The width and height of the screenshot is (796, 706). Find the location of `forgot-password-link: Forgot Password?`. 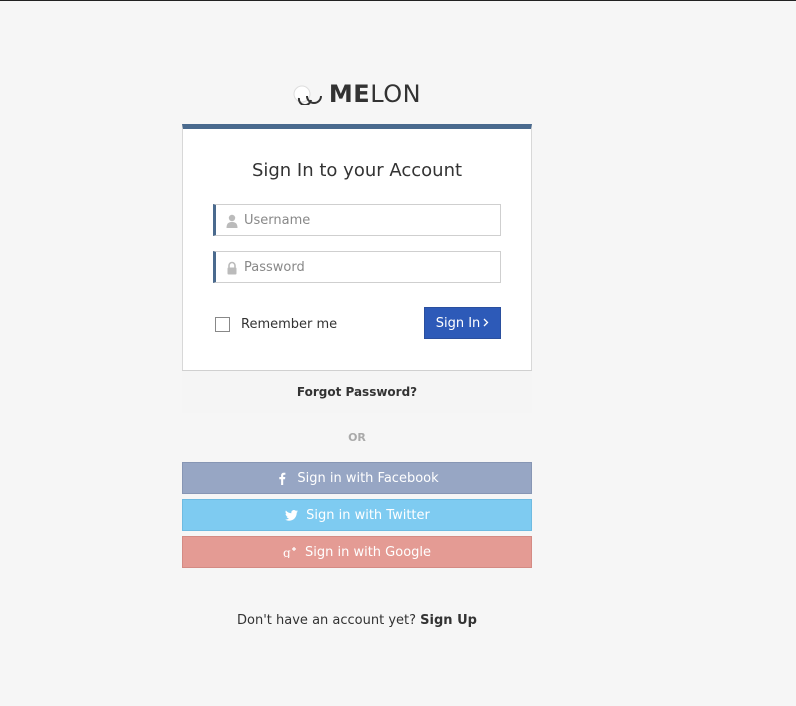

forgot-password-link: Forgot Password? is located at coordinates (357, 391).